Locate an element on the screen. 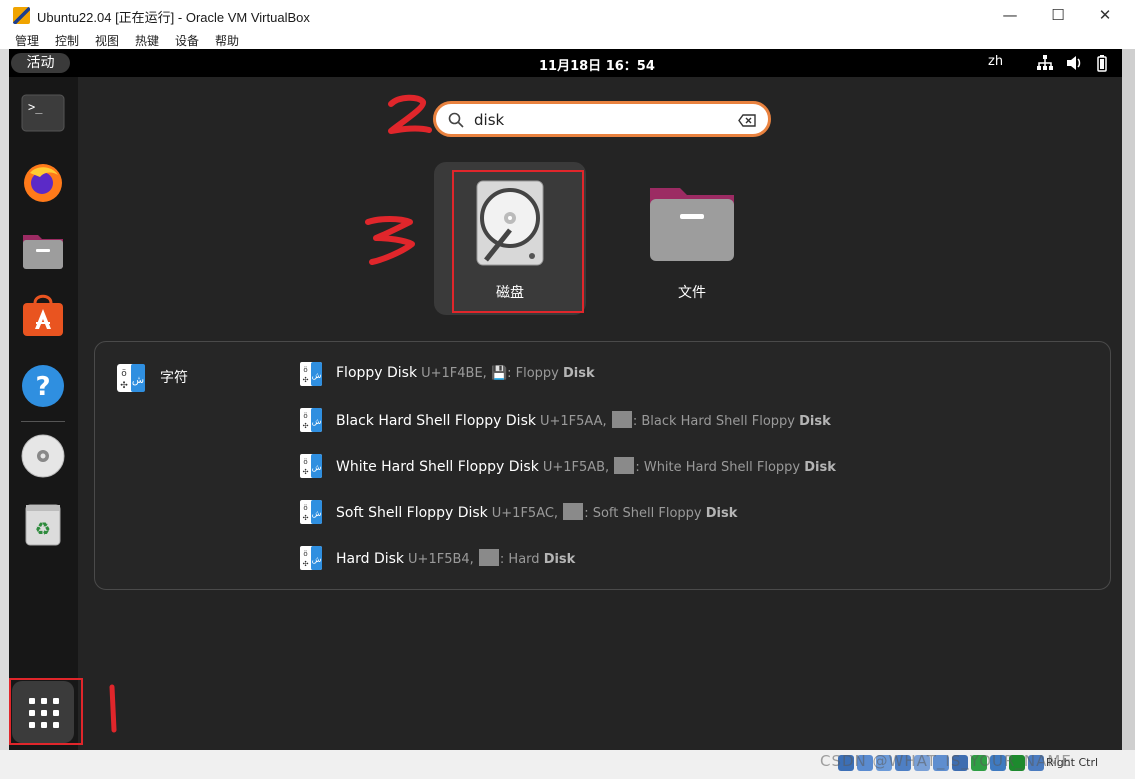 The width and height of the screenshot is (1135, 779). app-files: 文件 is located at coordinates (692, 238).